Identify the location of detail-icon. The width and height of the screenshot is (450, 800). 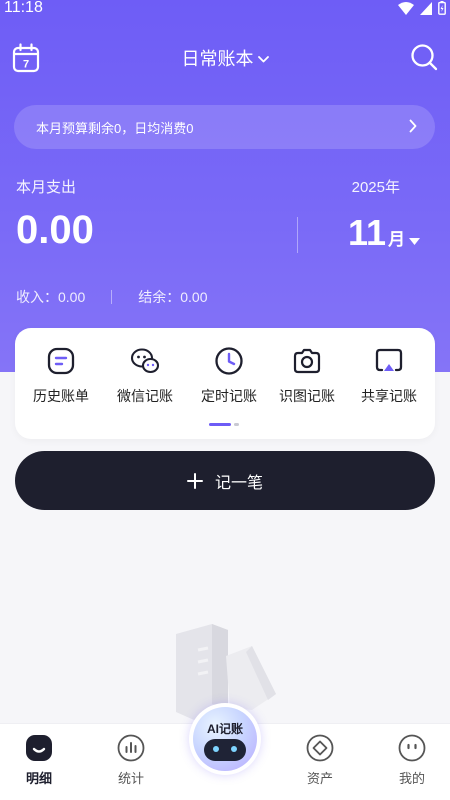
(39, 748).